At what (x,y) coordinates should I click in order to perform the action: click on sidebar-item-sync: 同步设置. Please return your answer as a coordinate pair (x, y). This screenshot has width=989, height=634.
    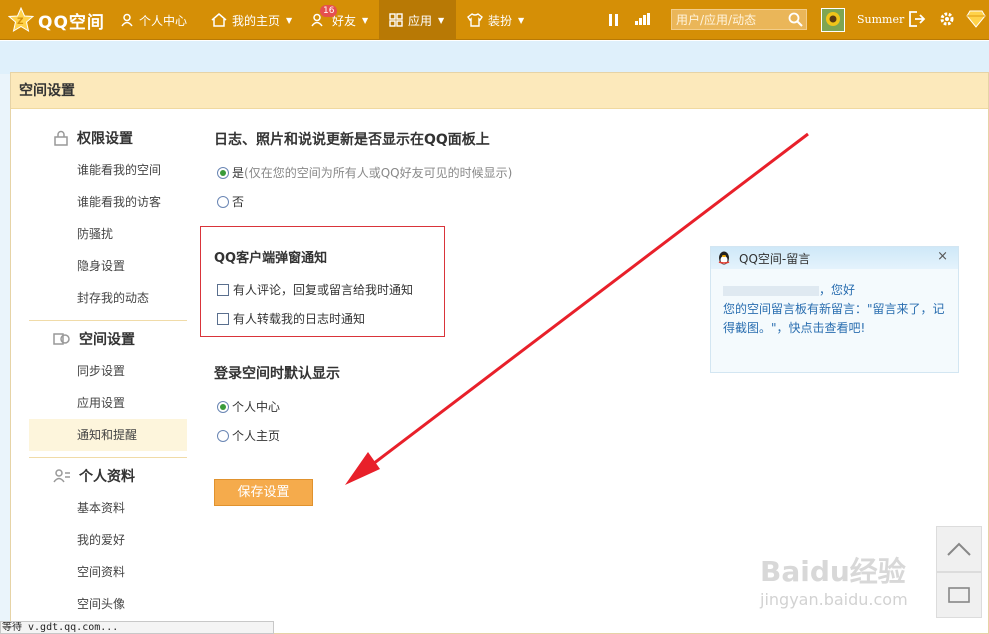
    Looking at the image, I should click on (108, 371).